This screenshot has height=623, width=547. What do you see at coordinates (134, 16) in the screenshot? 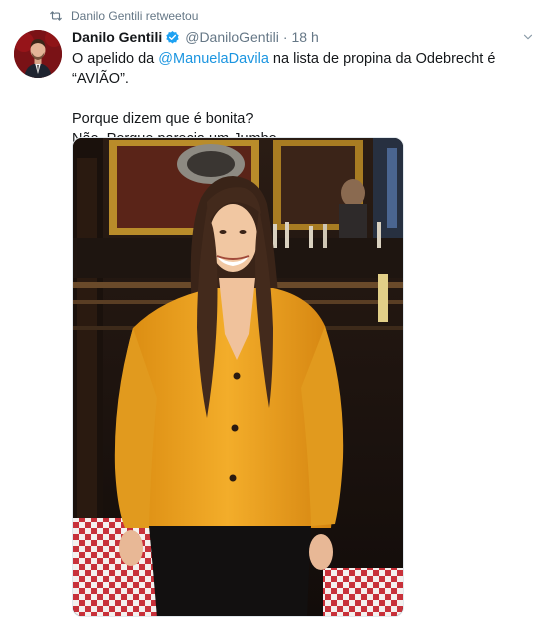
I see `retweet-context-text: Danilo Gentili retweetou` at bounding box center [134, 16].